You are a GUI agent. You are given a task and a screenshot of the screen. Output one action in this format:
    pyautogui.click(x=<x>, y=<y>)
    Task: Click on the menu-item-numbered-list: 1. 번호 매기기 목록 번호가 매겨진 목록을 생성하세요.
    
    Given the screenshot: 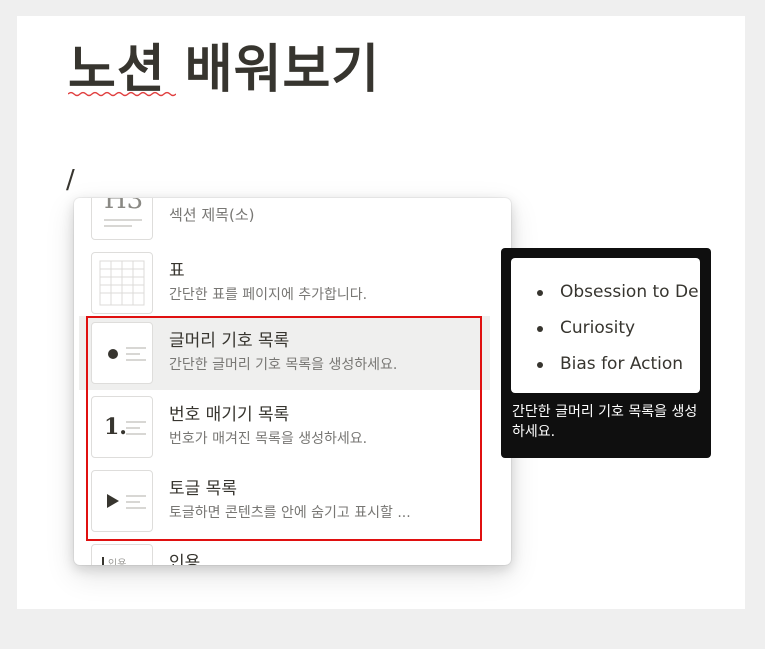 What is the action you would take?
    pyautogui.click(x=284, y=427)
    